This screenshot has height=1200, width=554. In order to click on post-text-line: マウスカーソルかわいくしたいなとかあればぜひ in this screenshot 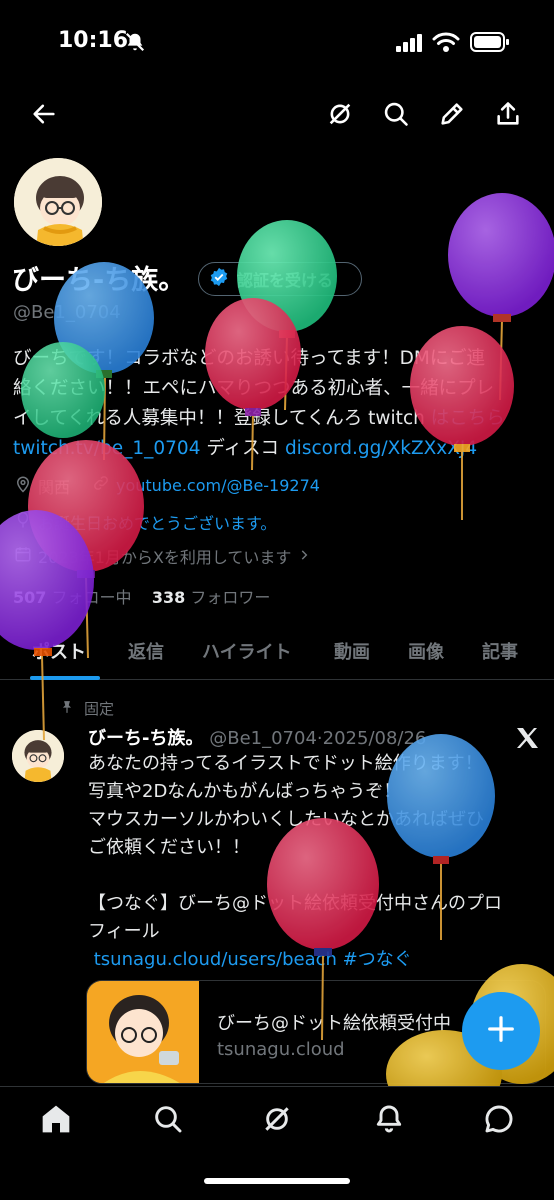, I will do `click(286, 819)`.